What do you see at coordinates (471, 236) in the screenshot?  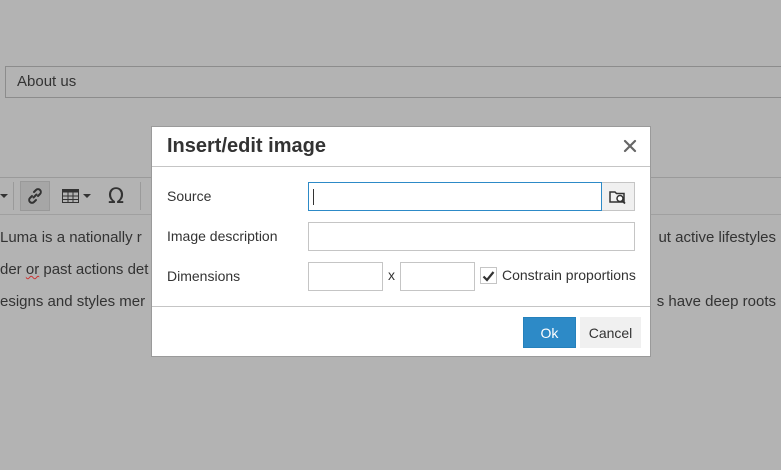 I see `image-description-input` at bounding box center [471, 236].